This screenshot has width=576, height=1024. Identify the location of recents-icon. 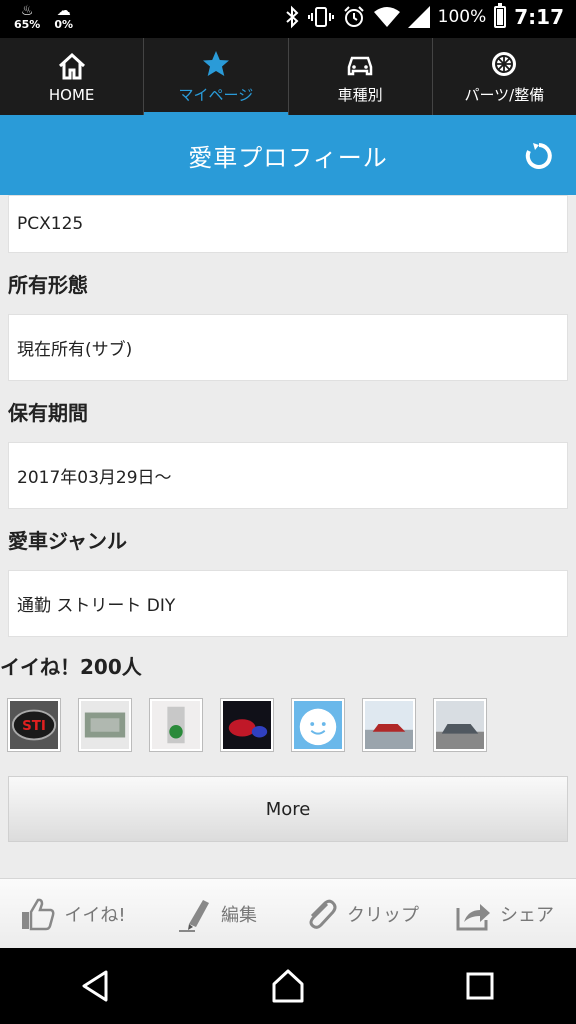
(480, 986).